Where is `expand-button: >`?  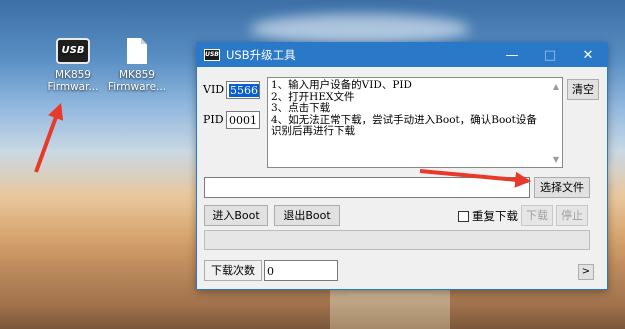 expand-button: > is located at coordinates (586, 272).